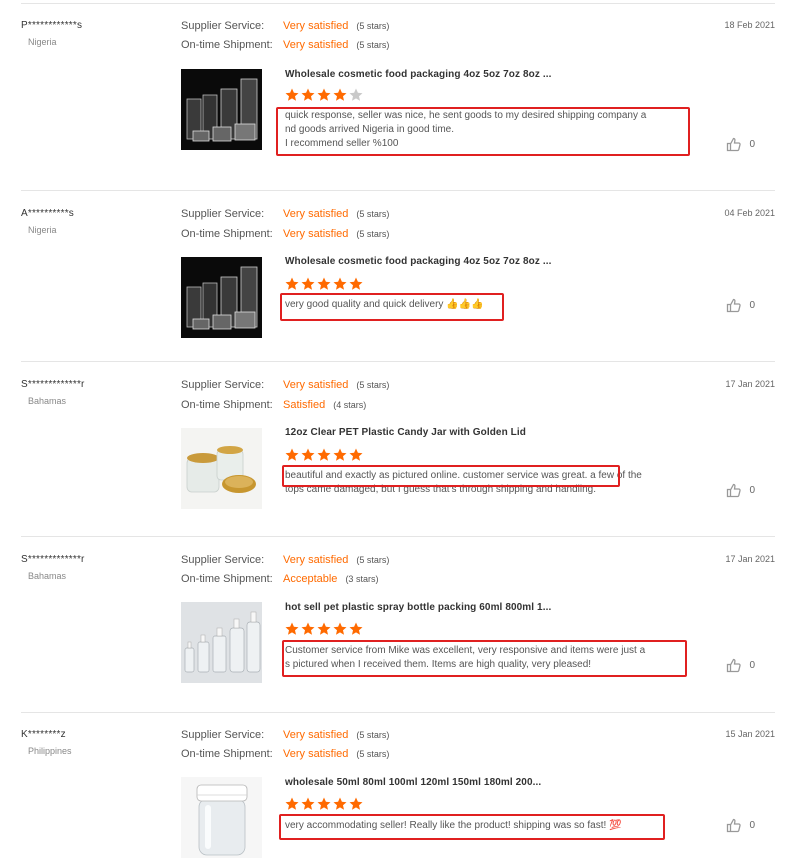  I want to click on on-time-shipment-stars: (3 stars), so click(362, 579).